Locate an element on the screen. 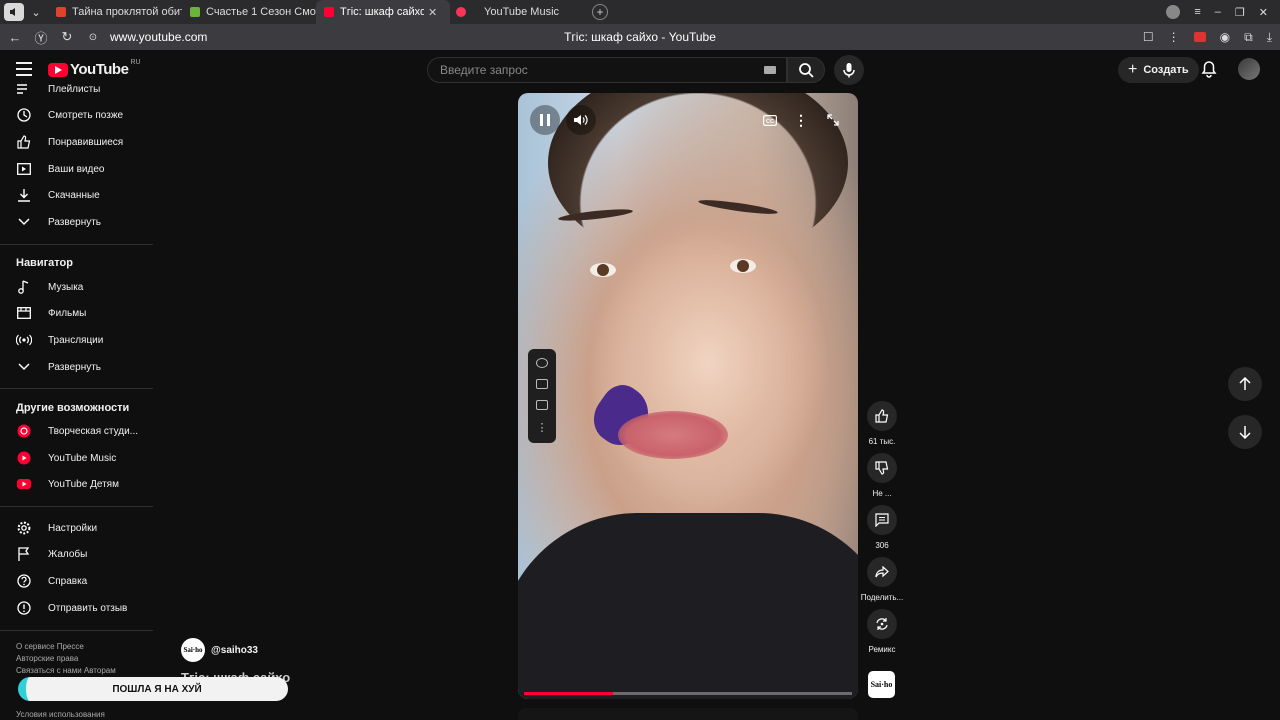 This screenshot has height=720, width=1280. keyboard-icon is located at coordinates (770, 70).